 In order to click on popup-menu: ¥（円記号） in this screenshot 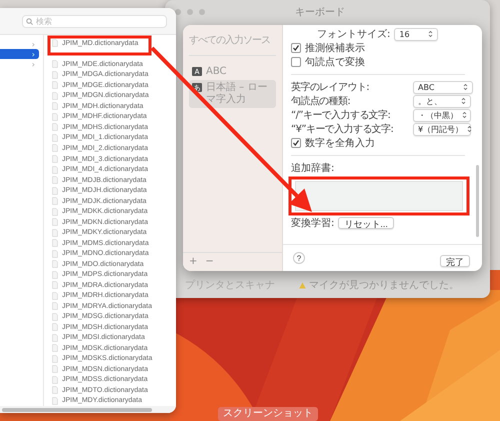, I will do `click(442, 129)`.